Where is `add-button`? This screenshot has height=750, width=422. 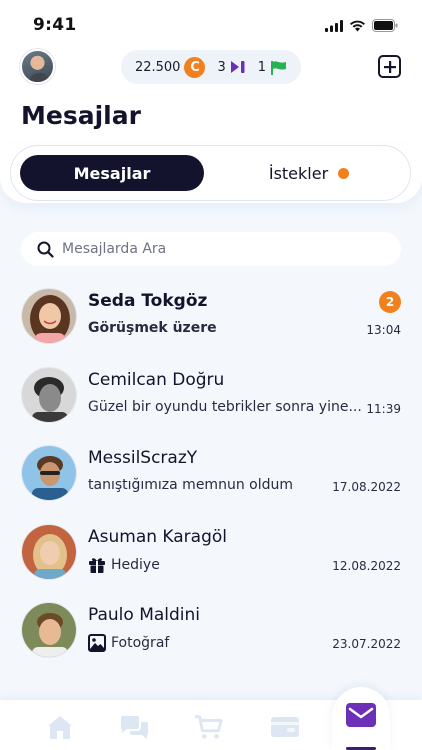
add-button is located at coordinates (389, 66).